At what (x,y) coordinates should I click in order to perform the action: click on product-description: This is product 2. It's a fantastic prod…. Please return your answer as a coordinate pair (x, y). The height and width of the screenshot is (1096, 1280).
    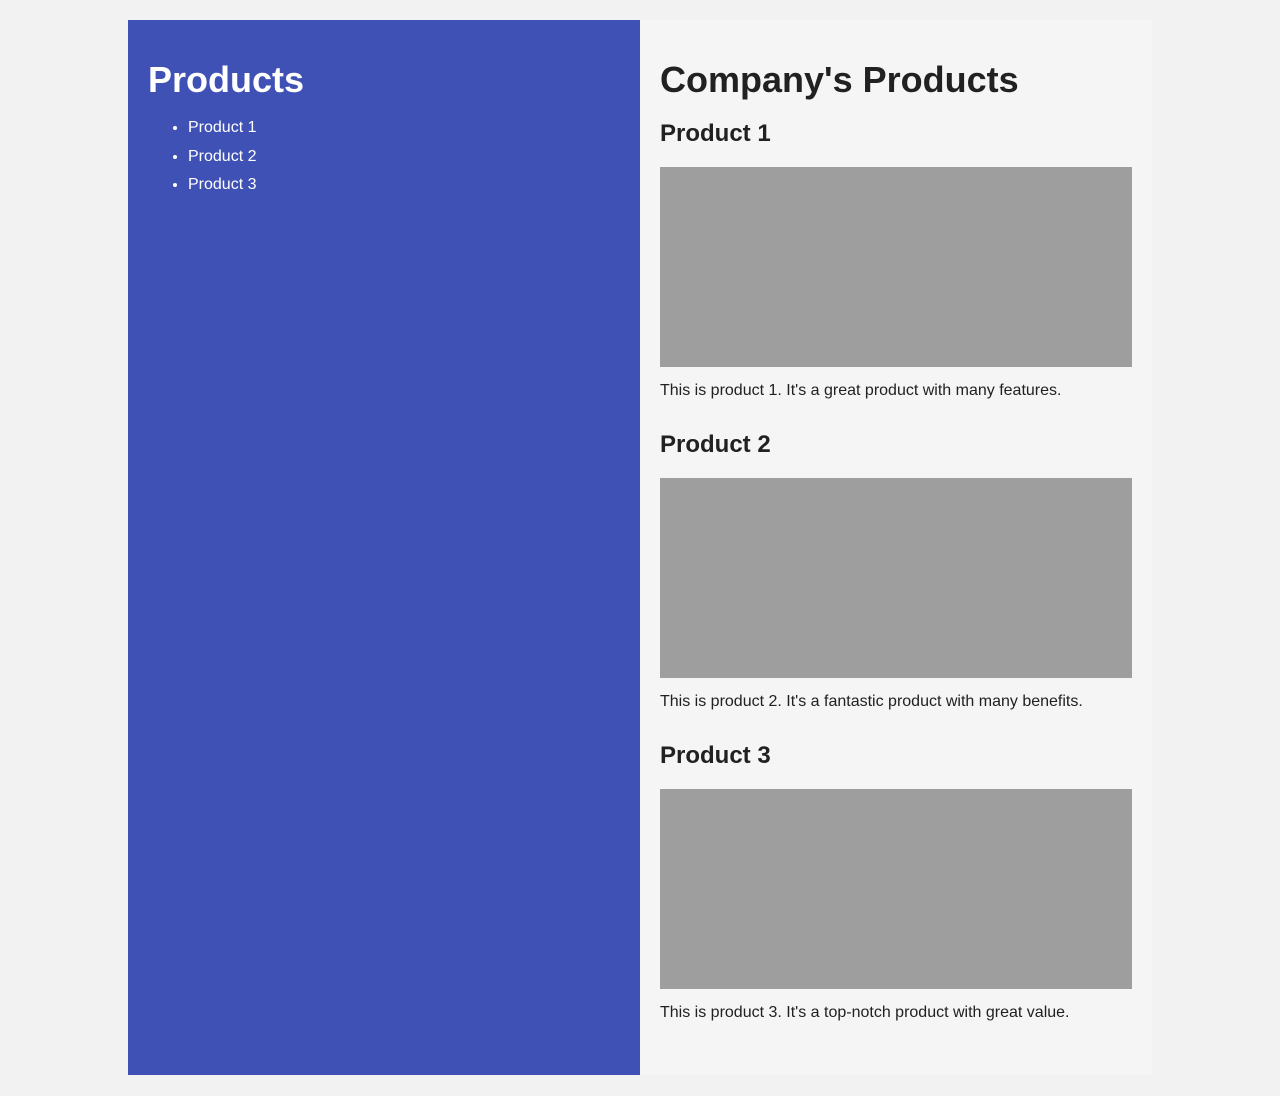
    Looking at the image, I should click on (871, 701).